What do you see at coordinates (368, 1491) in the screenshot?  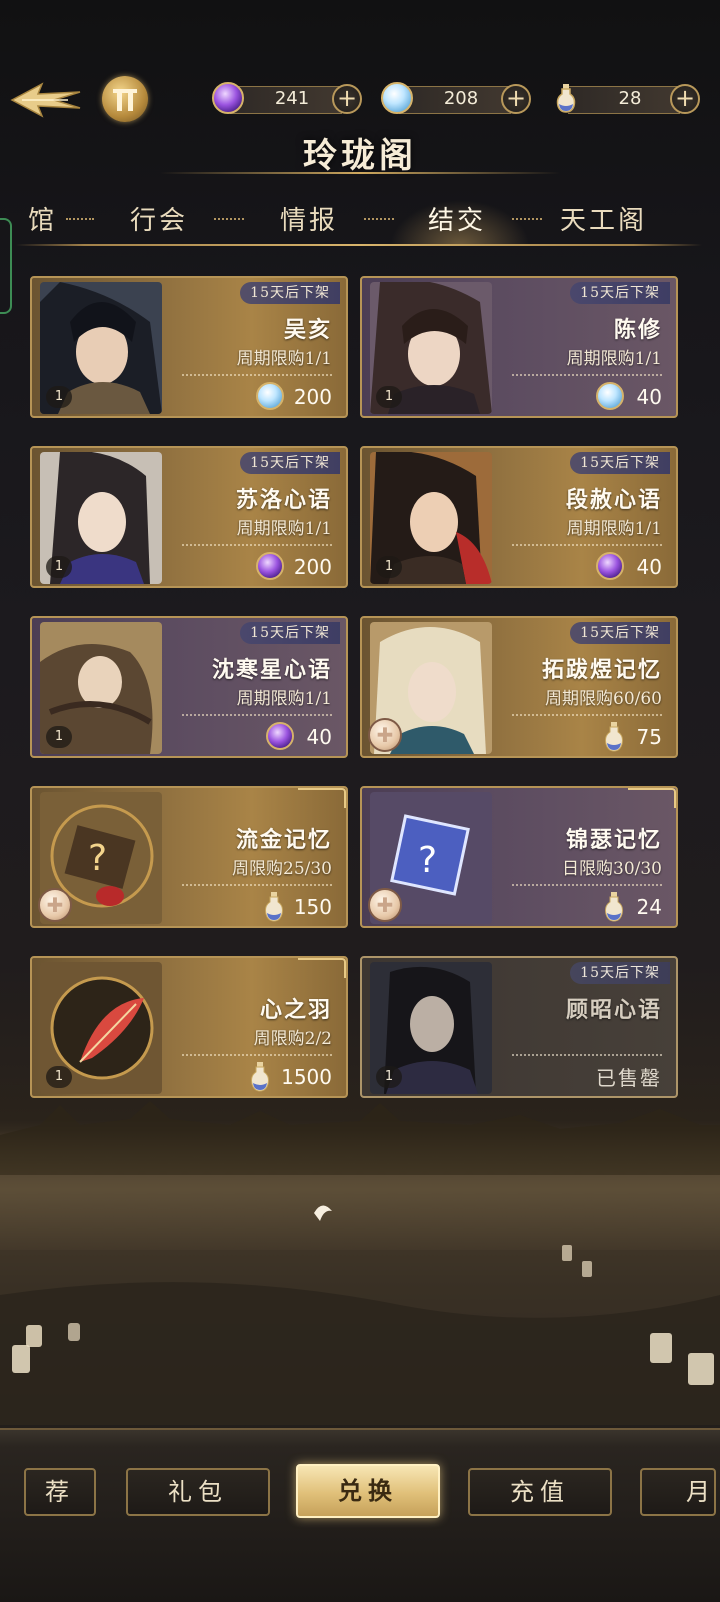 I see `nav-exchange: 兑换` at bounding box center [368, 1491].